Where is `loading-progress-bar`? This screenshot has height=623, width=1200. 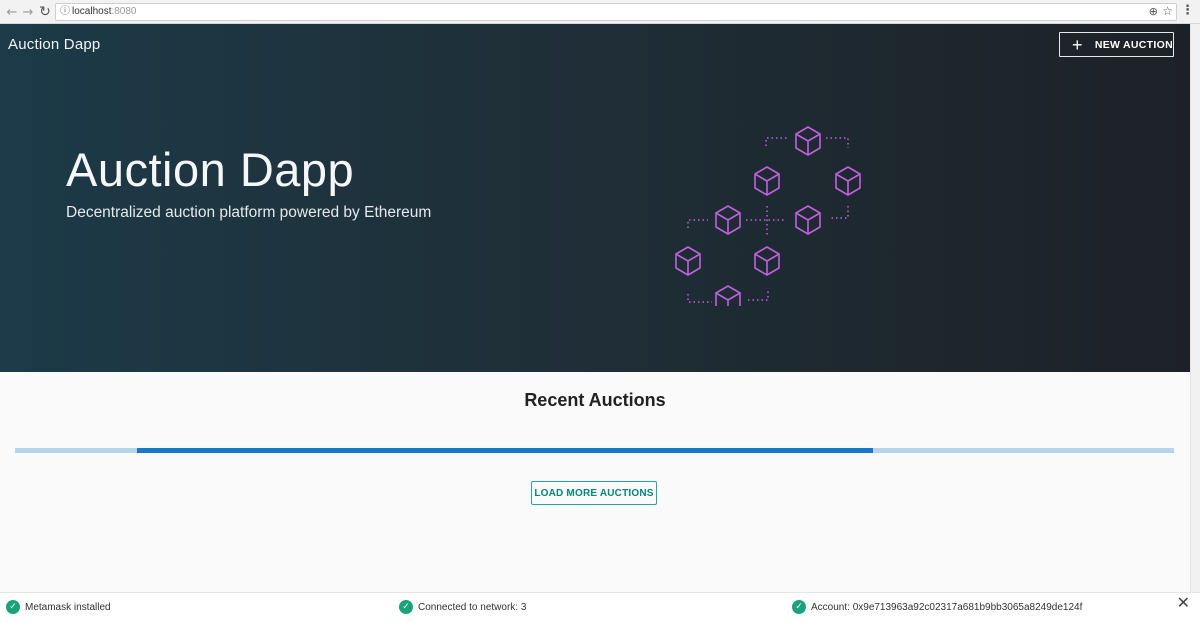
loading-progress-bar is located at coordinates (594, 450).